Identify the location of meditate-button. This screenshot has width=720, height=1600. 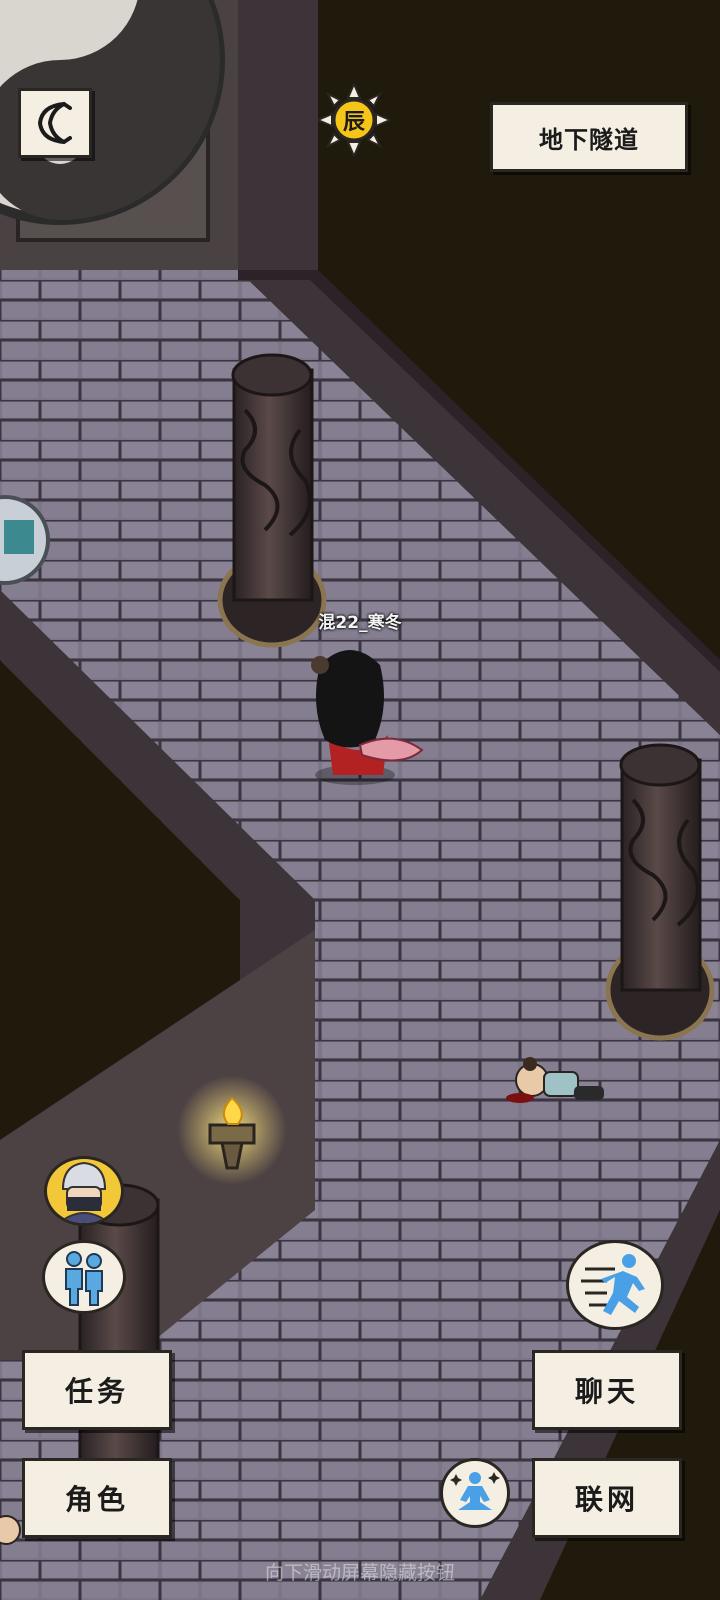
(475, 1493).